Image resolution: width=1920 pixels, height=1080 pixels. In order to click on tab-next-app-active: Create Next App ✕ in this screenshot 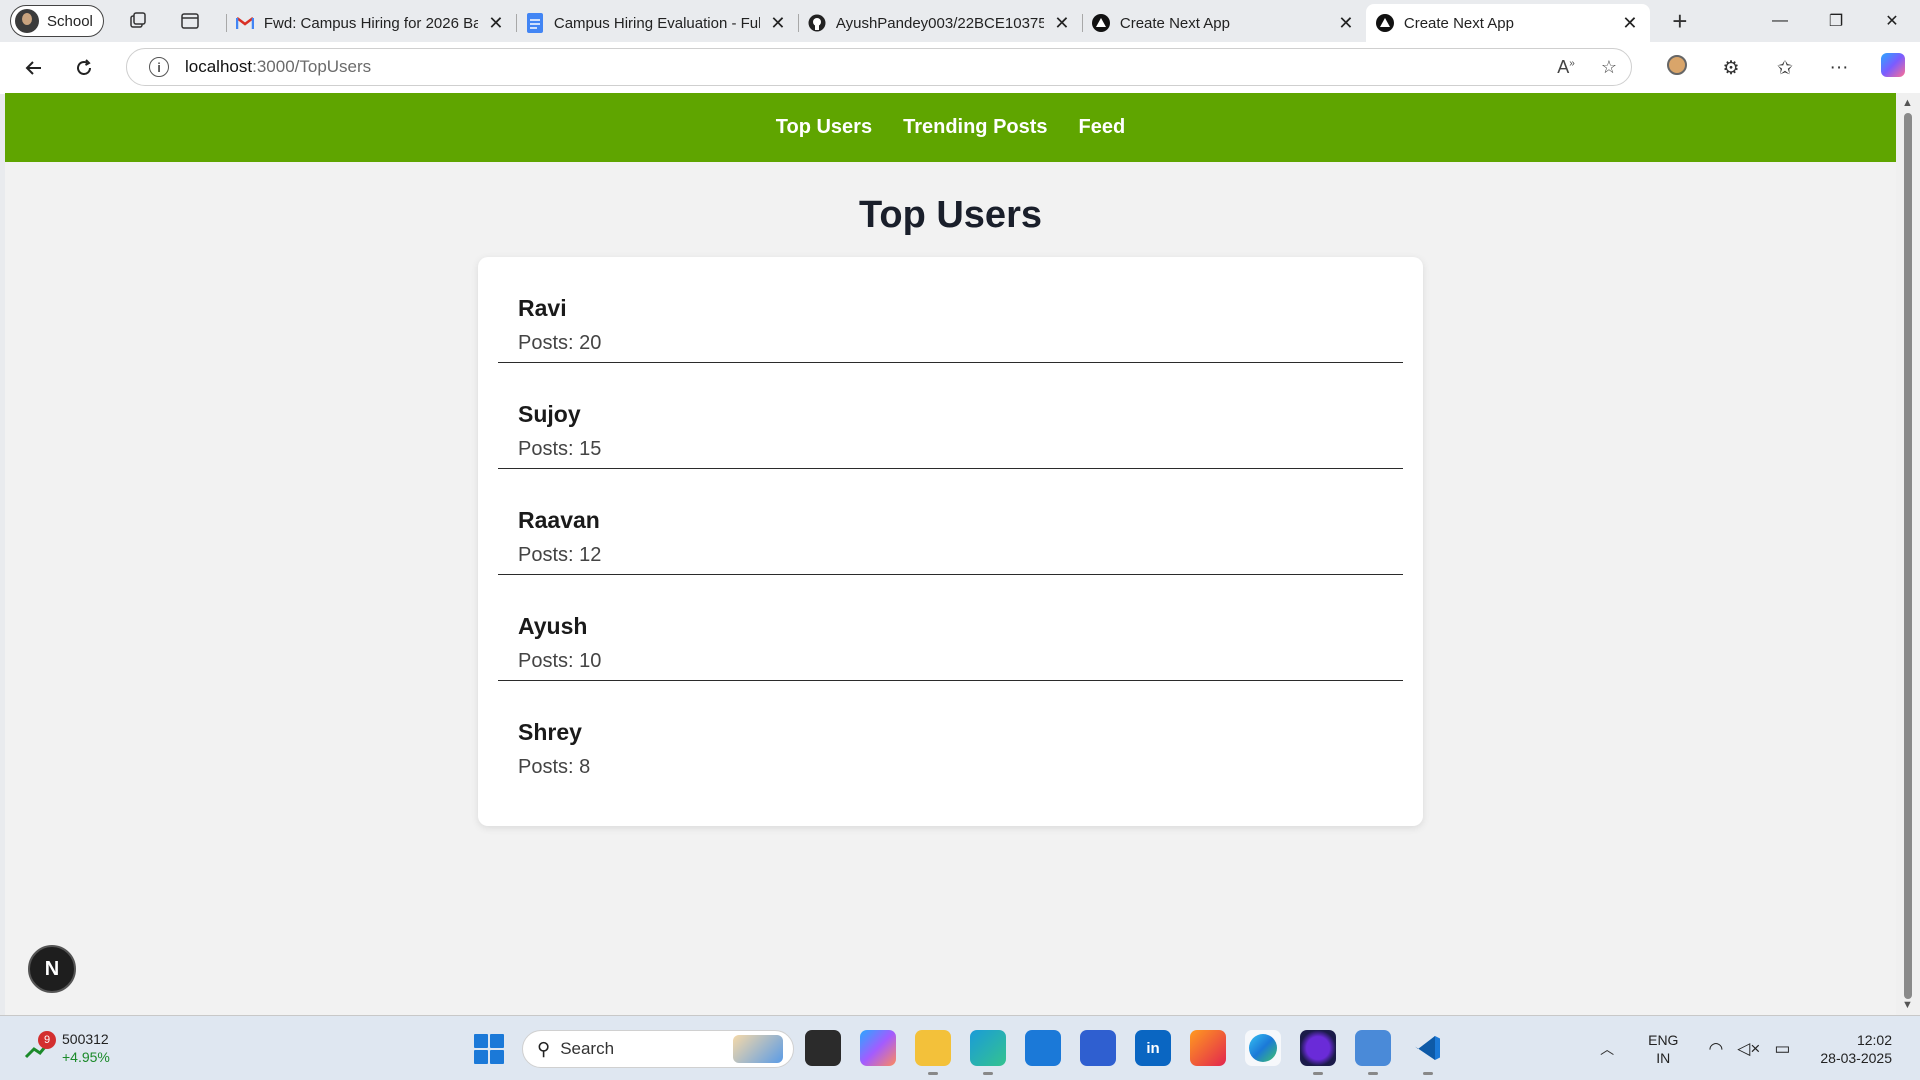, I will do `click(1507, 23)`.